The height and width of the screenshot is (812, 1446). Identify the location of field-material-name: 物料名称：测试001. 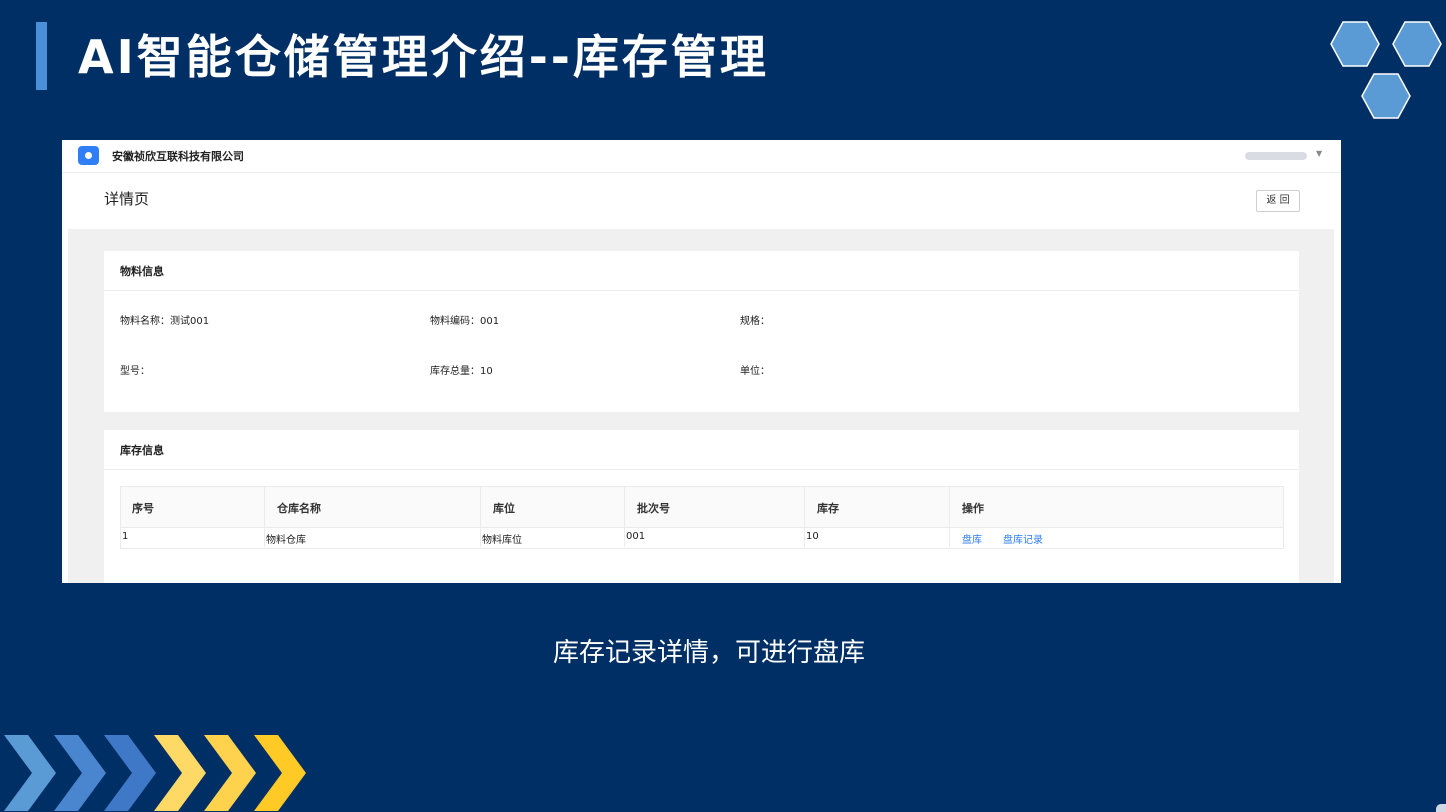
(164, 319).